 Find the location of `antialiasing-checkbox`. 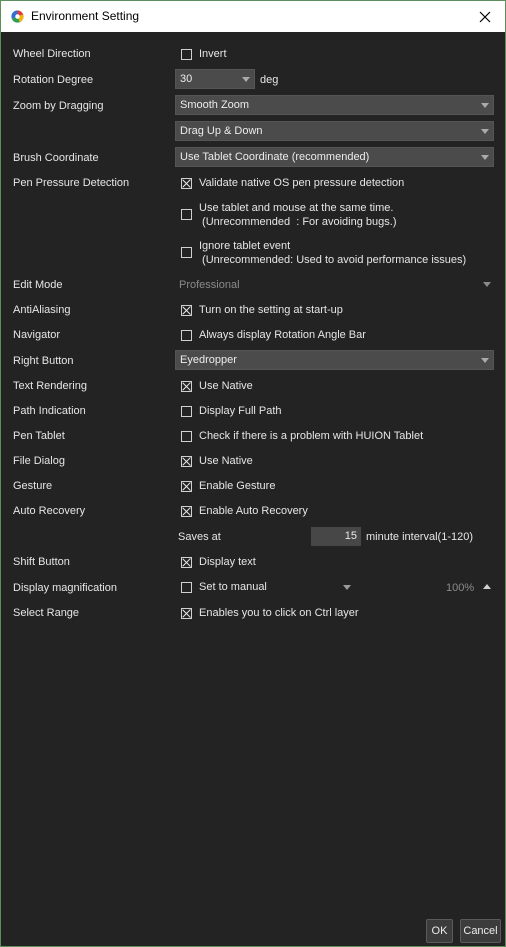

antialiasing-checkbox is located at coordinates (186, 310).